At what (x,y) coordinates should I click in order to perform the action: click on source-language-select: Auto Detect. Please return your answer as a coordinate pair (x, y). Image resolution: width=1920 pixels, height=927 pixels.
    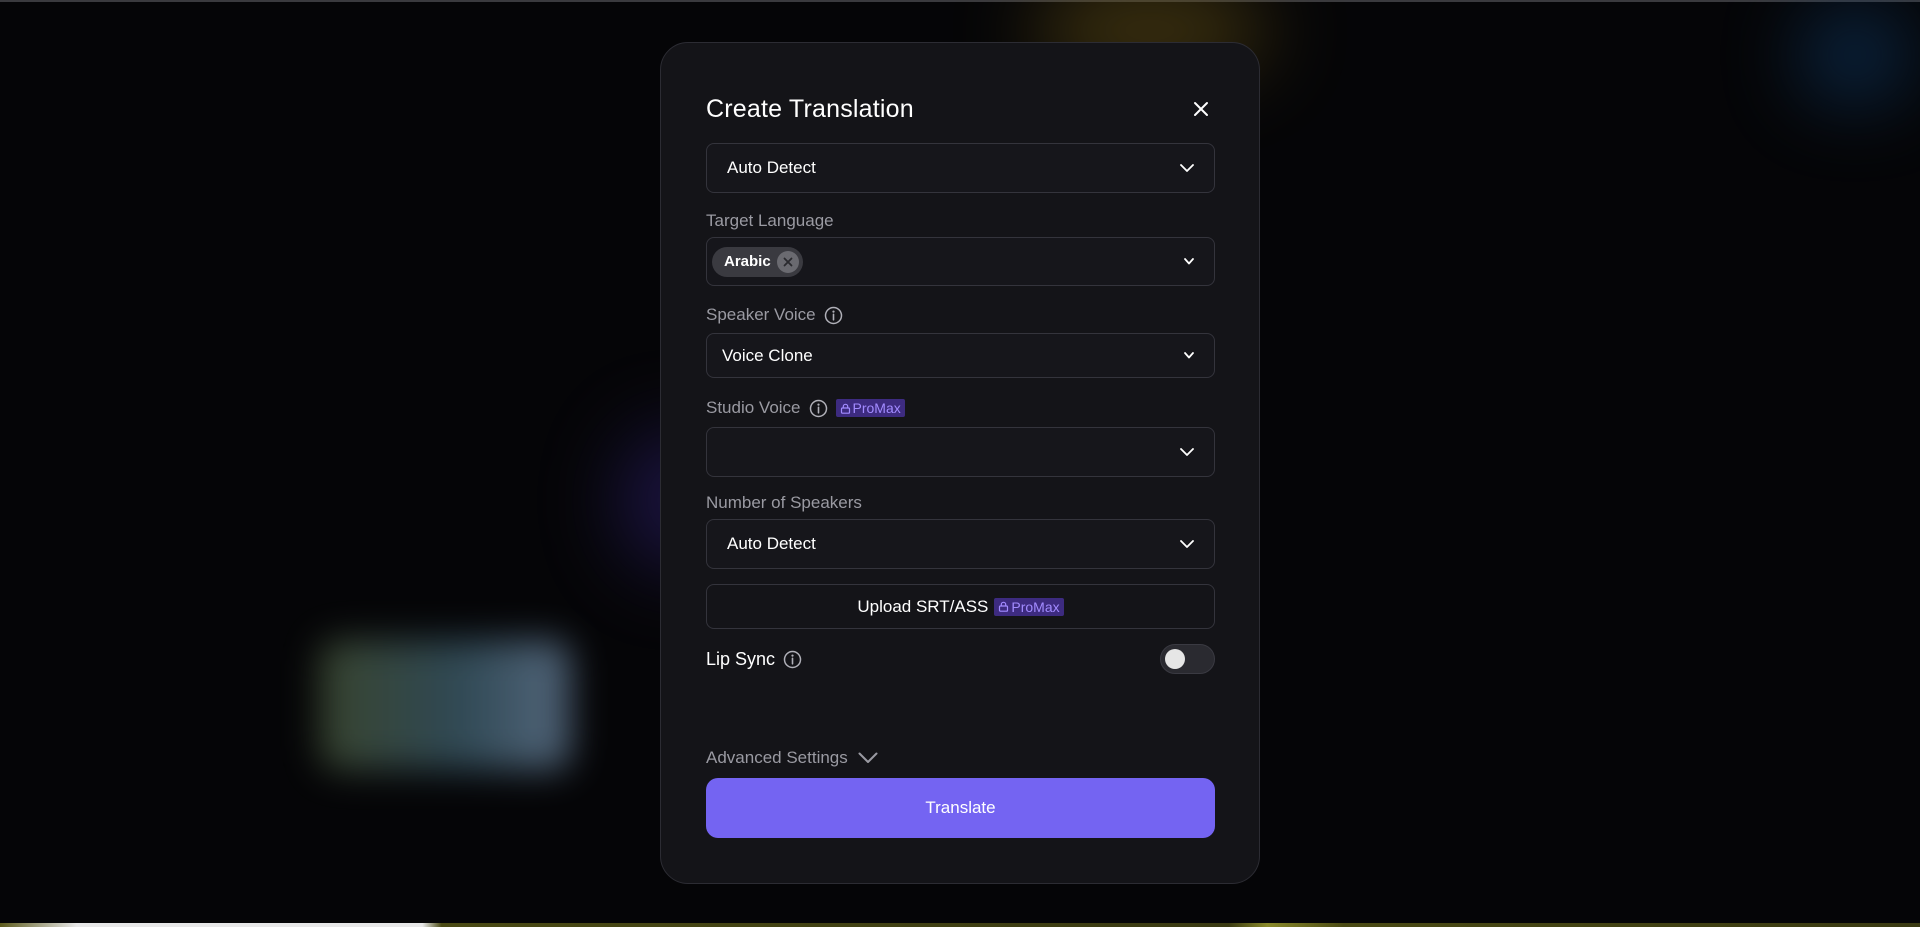
    Looking at the image, I should click on (960, 168).